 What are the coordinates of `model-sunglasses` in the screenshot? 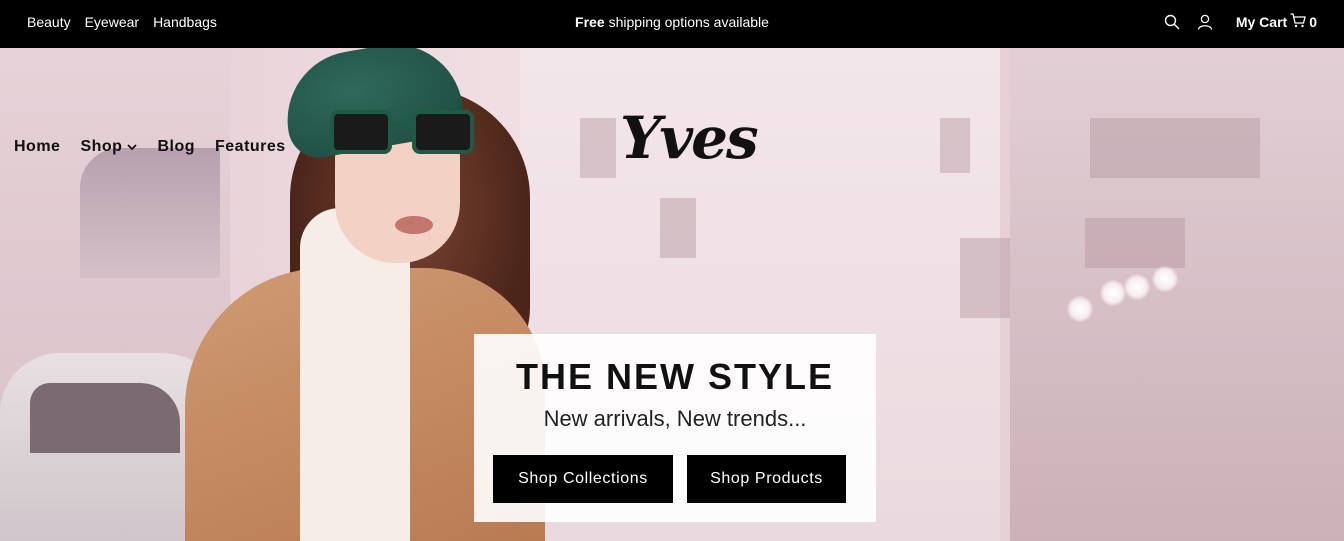 It's located at (405, 133).